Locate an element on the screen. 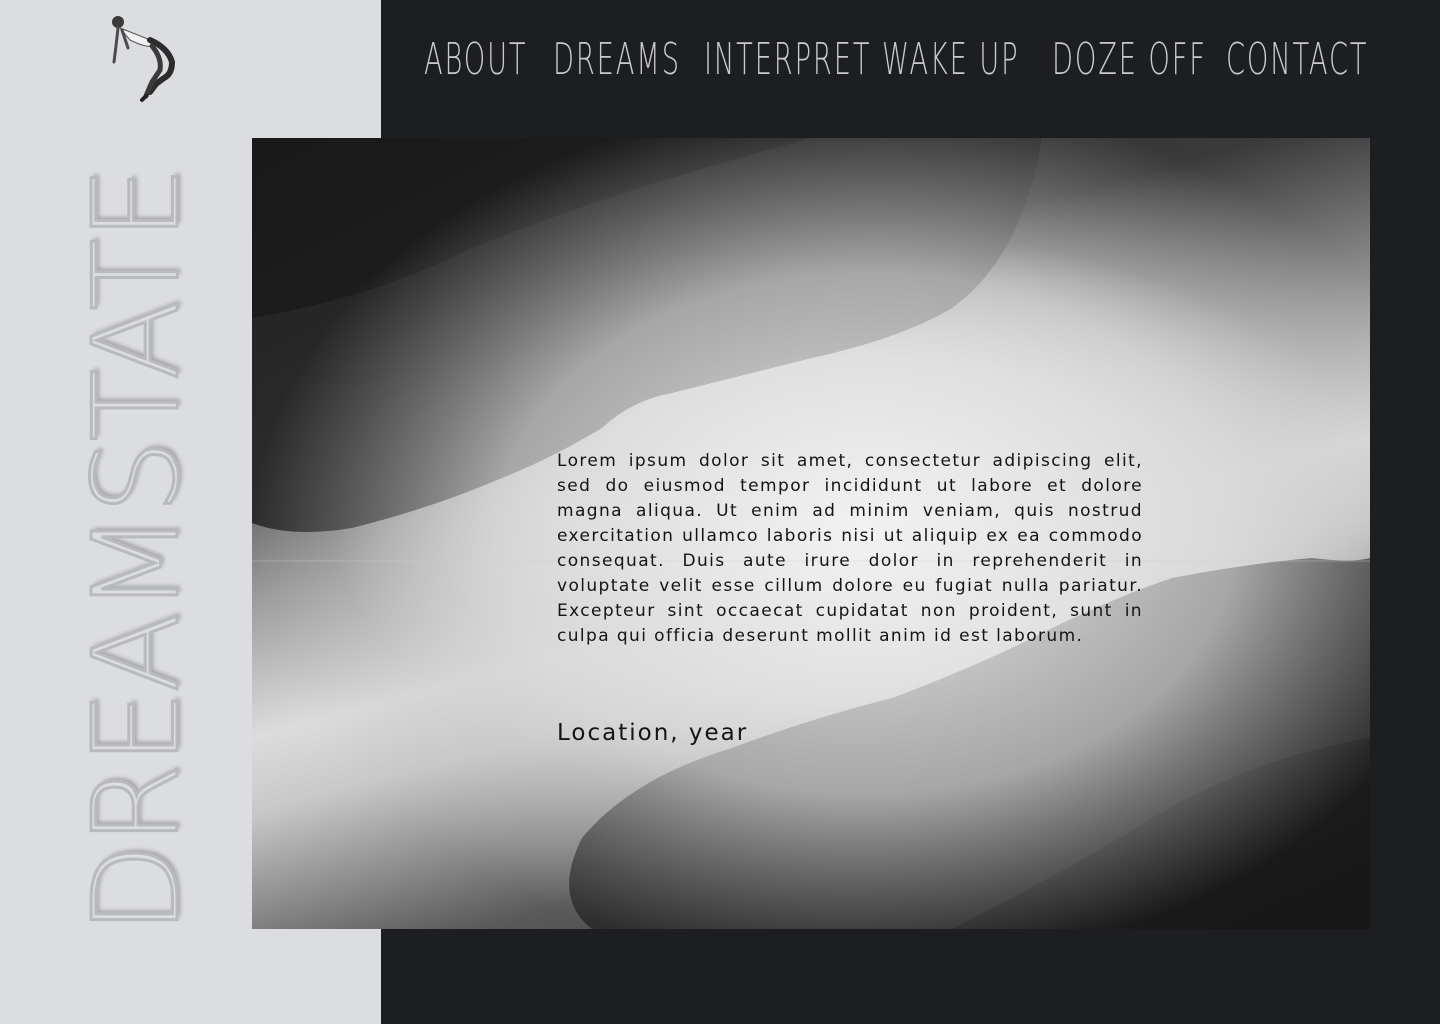 This screenshot has height=1024, width=1440. brand-wordmark: DREAMSTATE is located at coordinates (136, 551).